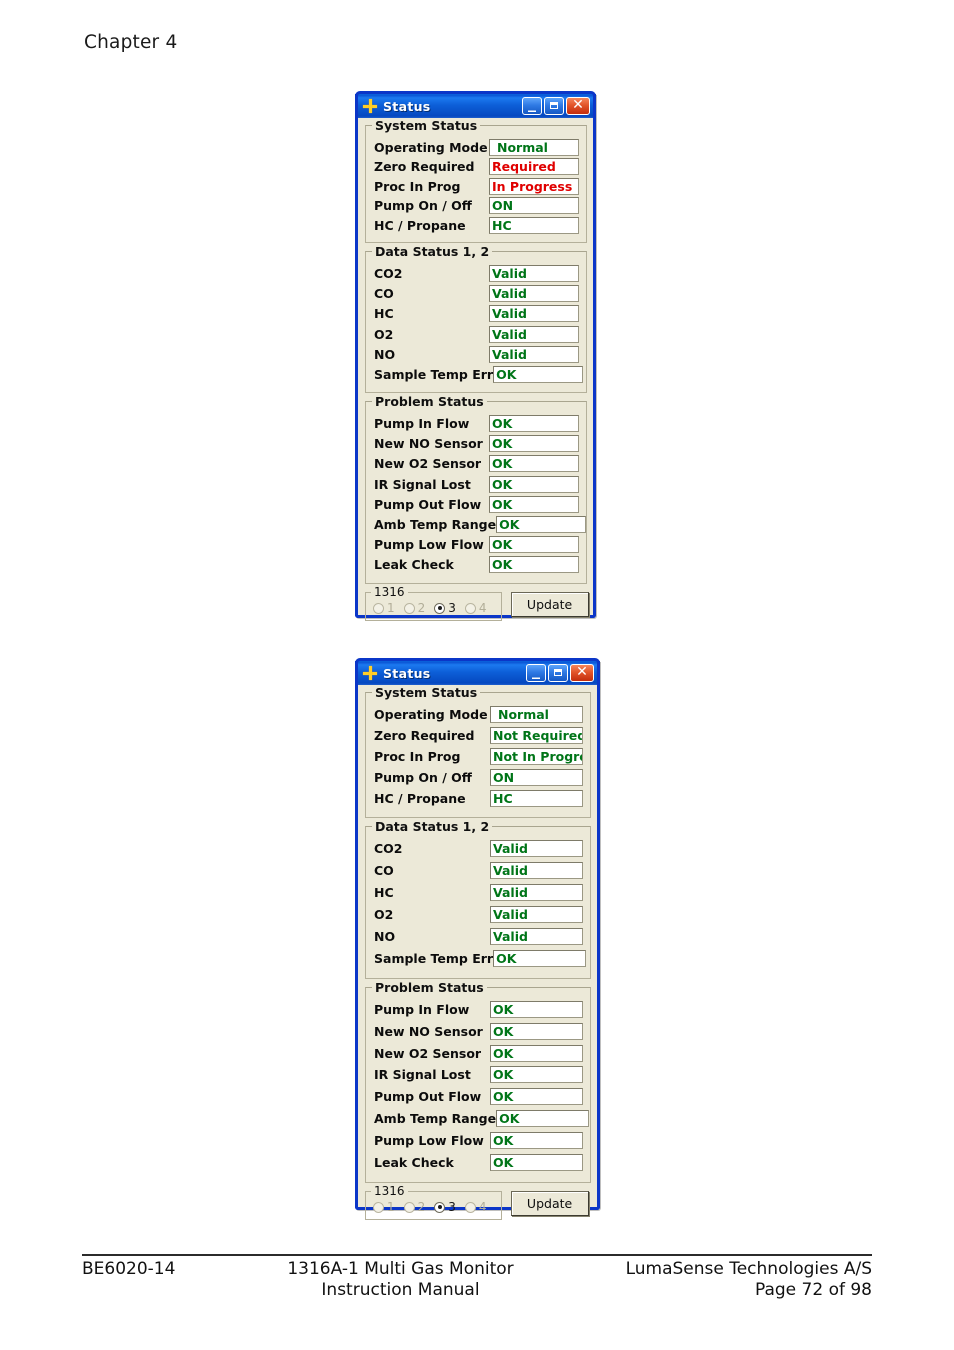  What do you see at coordinates (423, 206) in the screenshot?
I see `status-row-label: Pump On / Off` at bounding box center [423, 206].